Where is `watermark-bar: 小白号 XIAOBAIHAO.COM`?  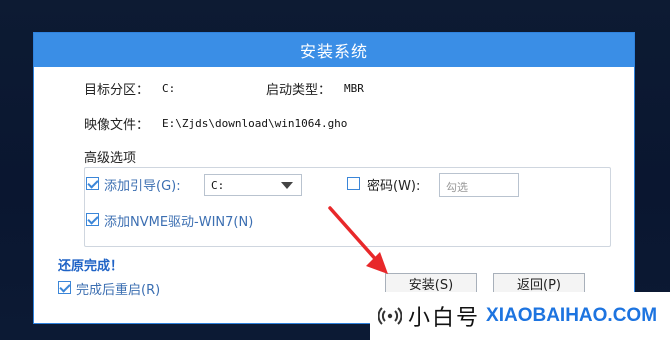
watermark-bar: 小白号 XIAOBAIHAO.COM is located at coordinates (520, 316).